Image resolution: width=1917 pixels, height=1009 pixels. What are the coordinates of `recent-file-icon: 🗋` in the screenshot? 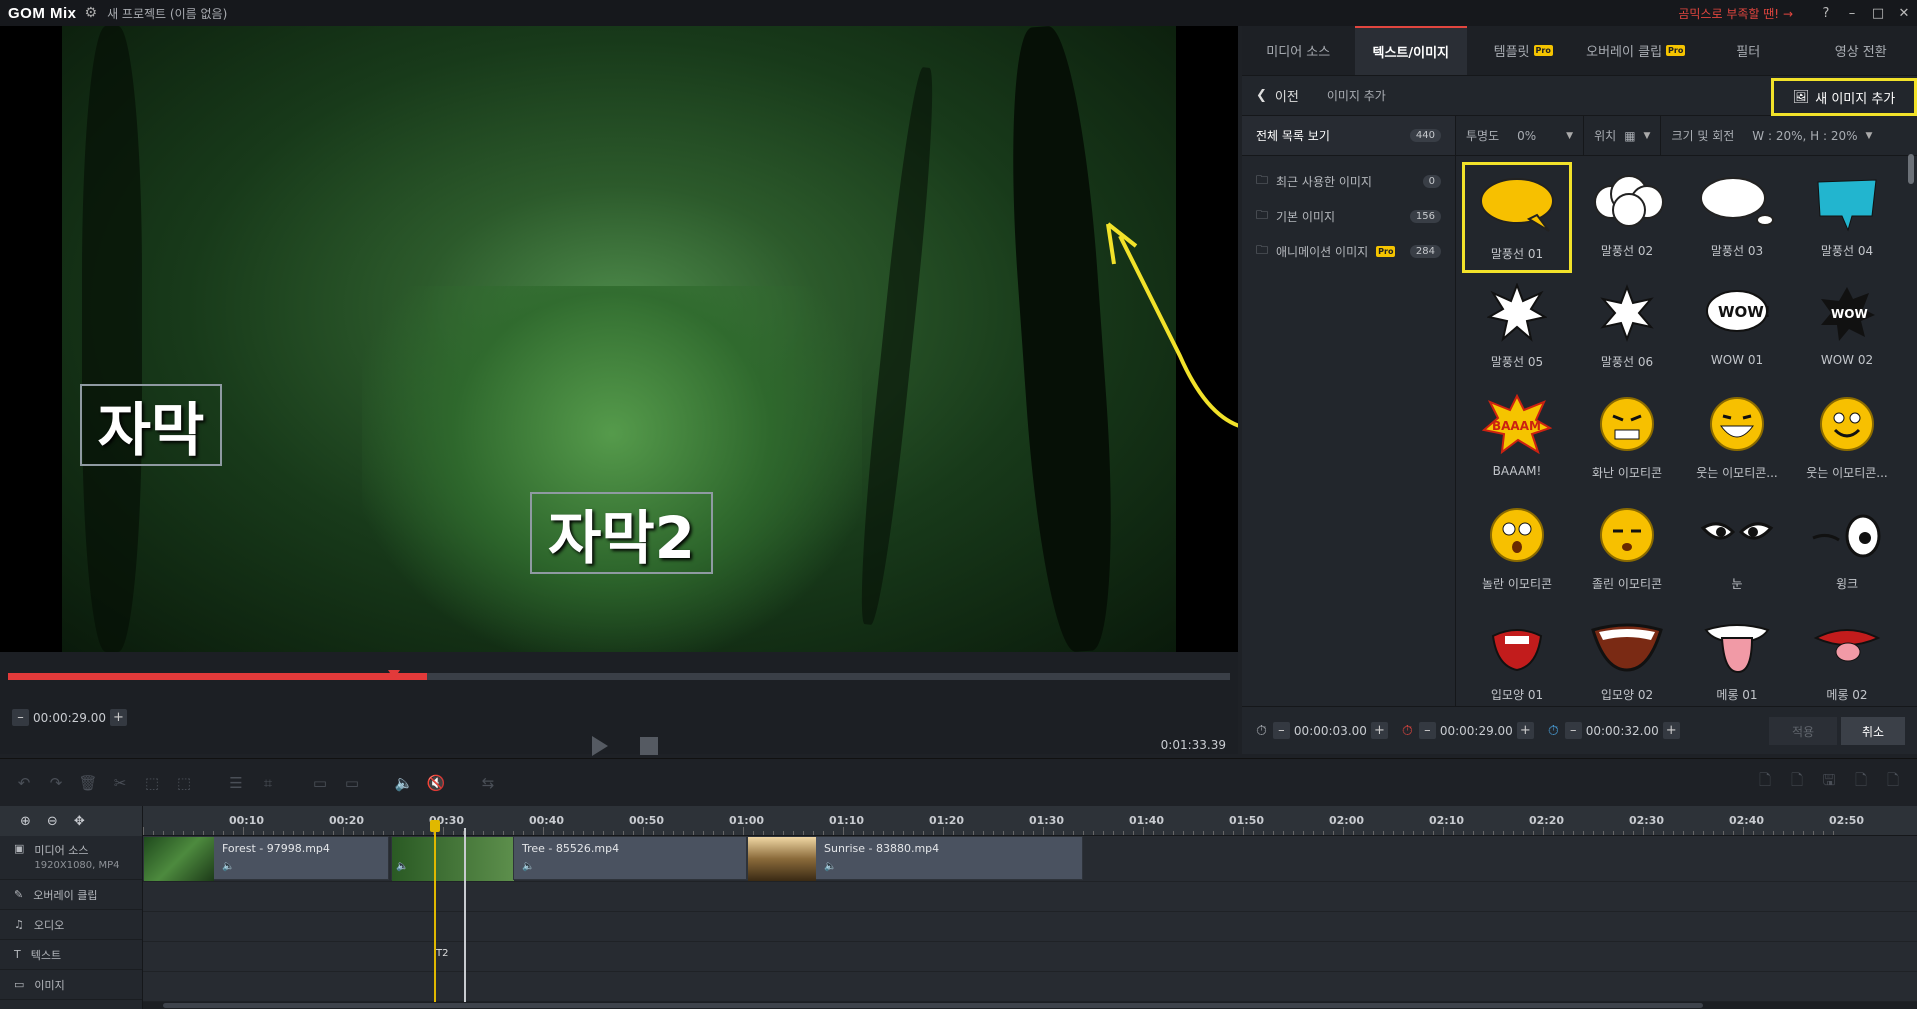 It's located at (1797, 782).